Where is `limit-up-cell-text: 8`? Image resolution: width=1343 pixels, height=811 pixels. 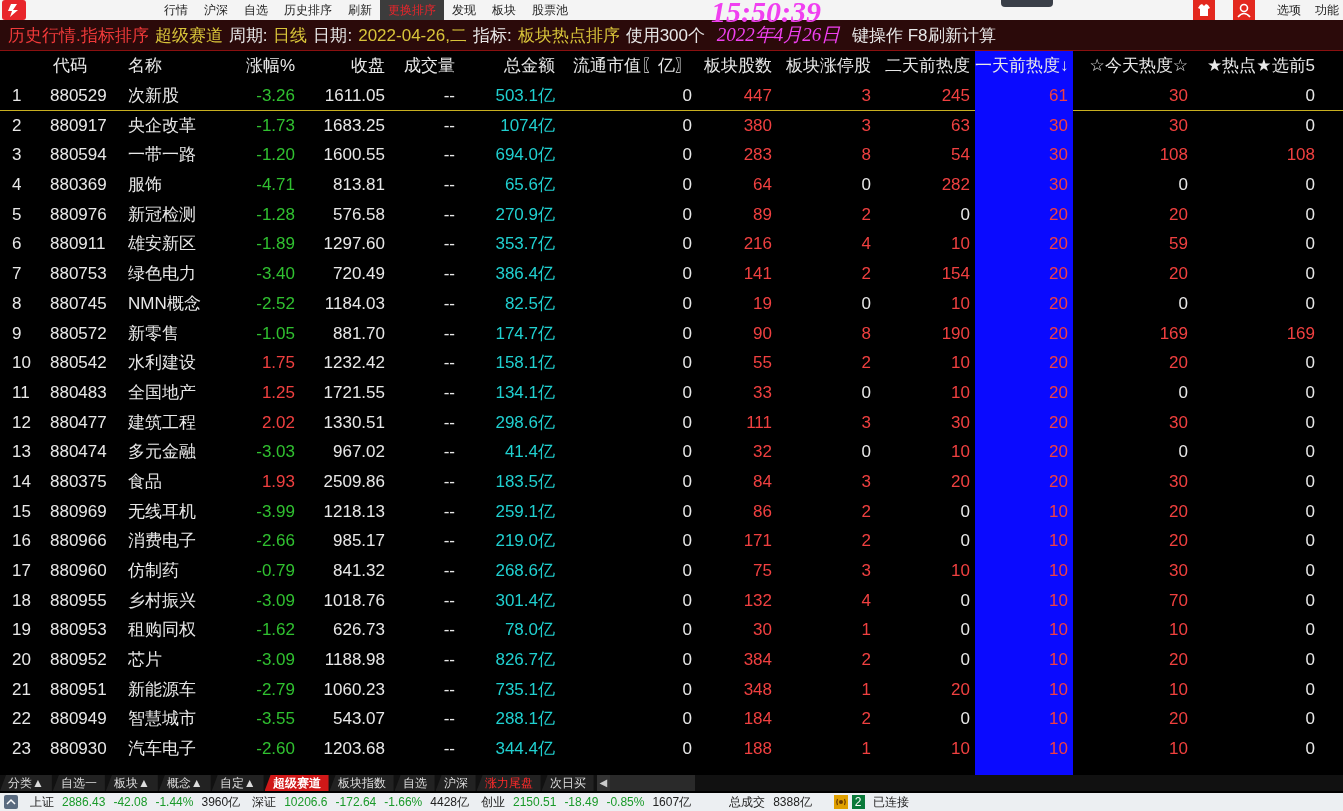 limit-up-cell-text: 8 is located at coordinates (866, 333).